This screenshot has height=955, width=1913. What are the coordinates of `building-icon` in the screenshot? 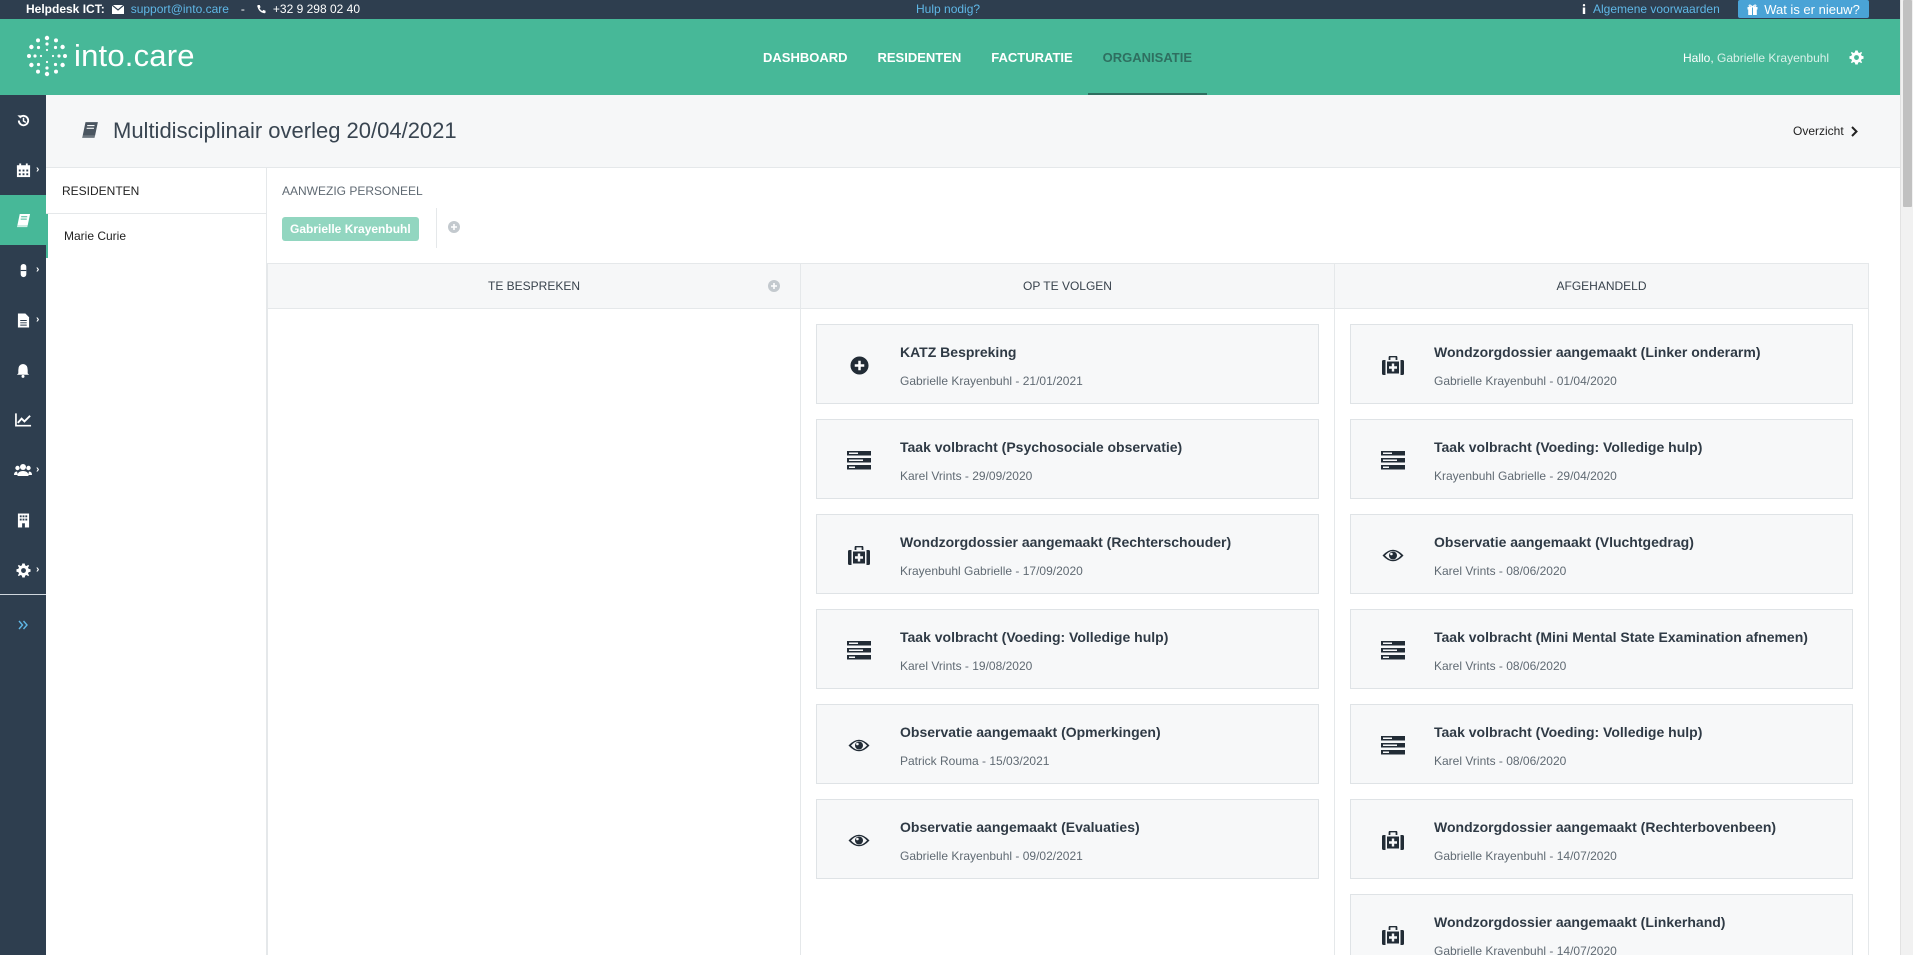 It's located at (23, 520).